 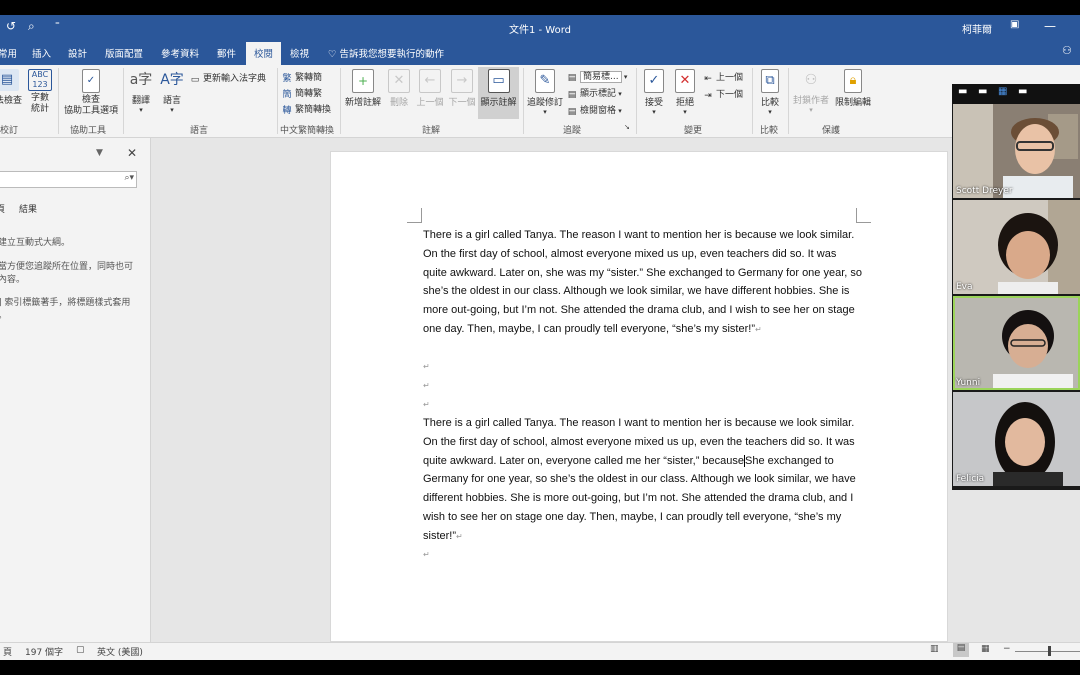 I want to click on chevron-down-icon: ▾, so click(x=619, y=94).